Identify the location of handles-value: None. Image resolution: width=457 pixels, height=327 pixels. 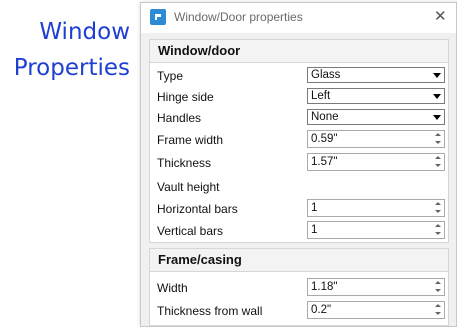
(325, 117).